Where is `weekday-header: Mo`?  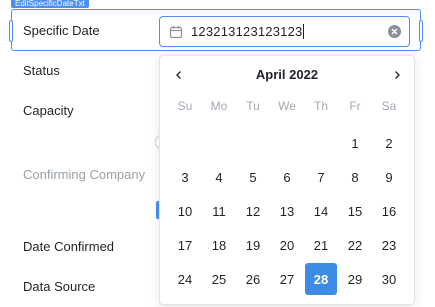
weekday-header: Mo is located at coordinates (219, 106).